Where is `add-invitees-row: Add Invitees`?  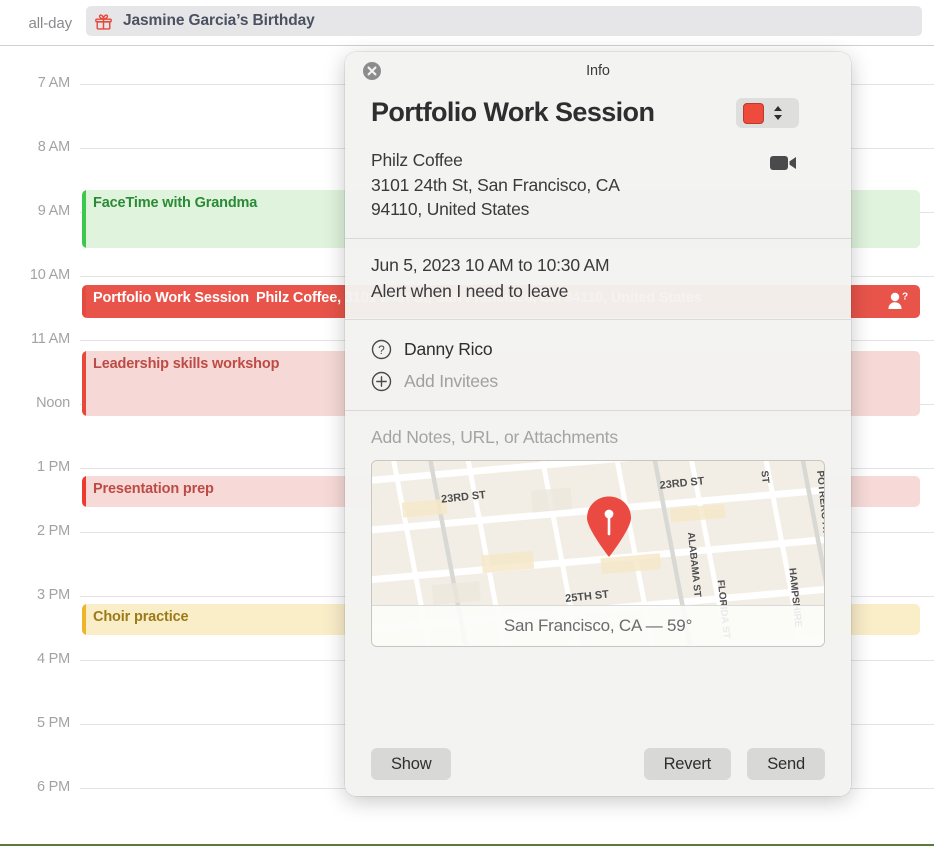
add-invitees-row: Add Invitees is located at coordinates (598, 381).